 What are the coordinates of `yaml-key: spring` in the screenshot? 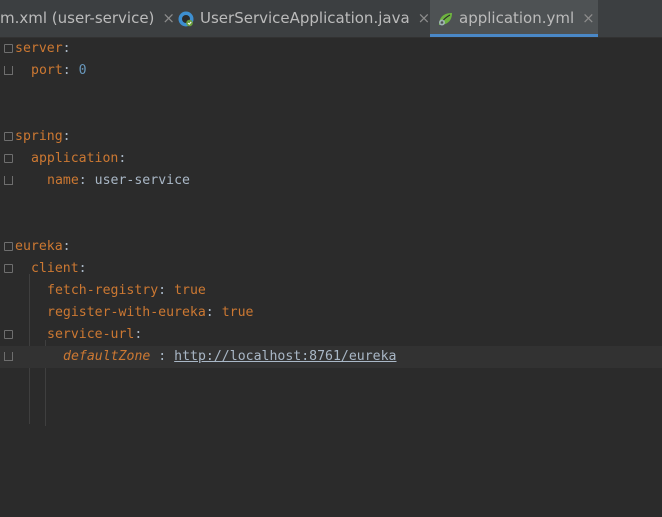 It's located at (39, 136).